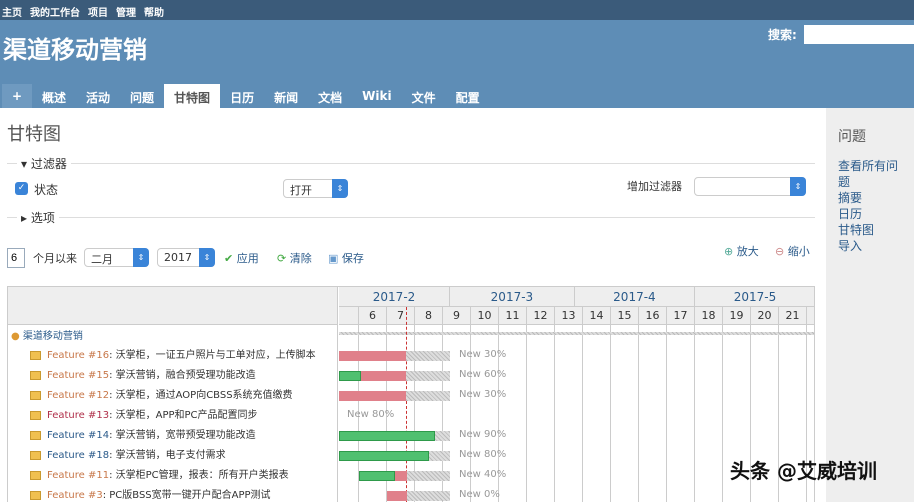 The width and height of the screenshot is (914, 502). Describe the element at coordinates (126, 13) in the screenshot. I see `menu-admin: 管理` at that location.